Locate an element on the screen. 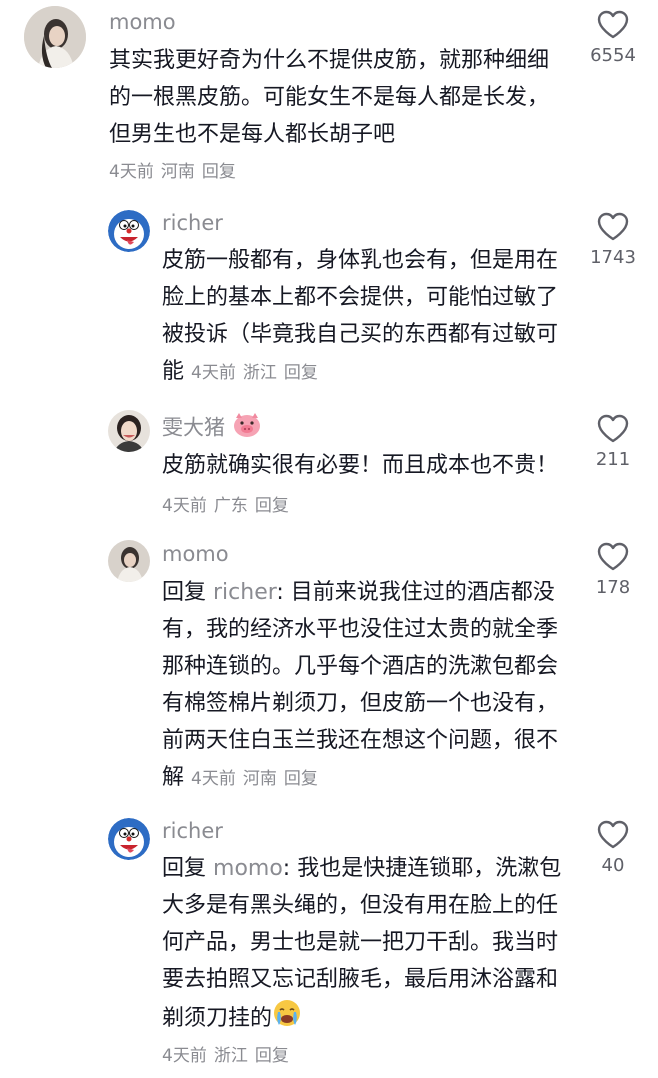 The image size is (658, 1078). like-count: 178 is located at coordinates (613, 587).